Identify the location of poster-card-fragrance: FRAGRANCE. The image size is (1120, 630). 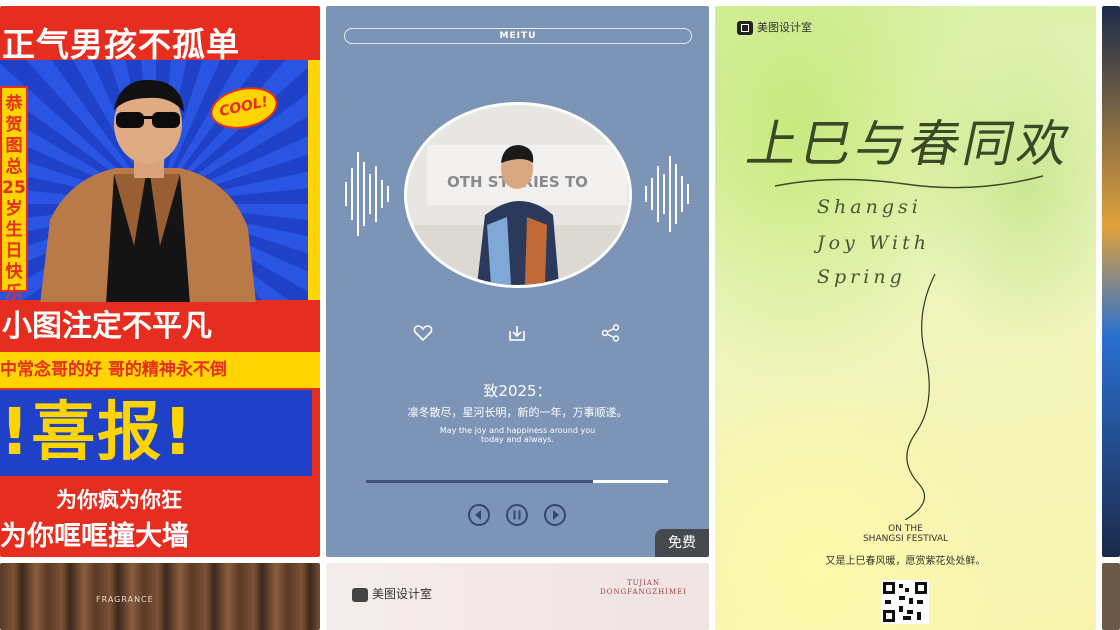
(160, 596).